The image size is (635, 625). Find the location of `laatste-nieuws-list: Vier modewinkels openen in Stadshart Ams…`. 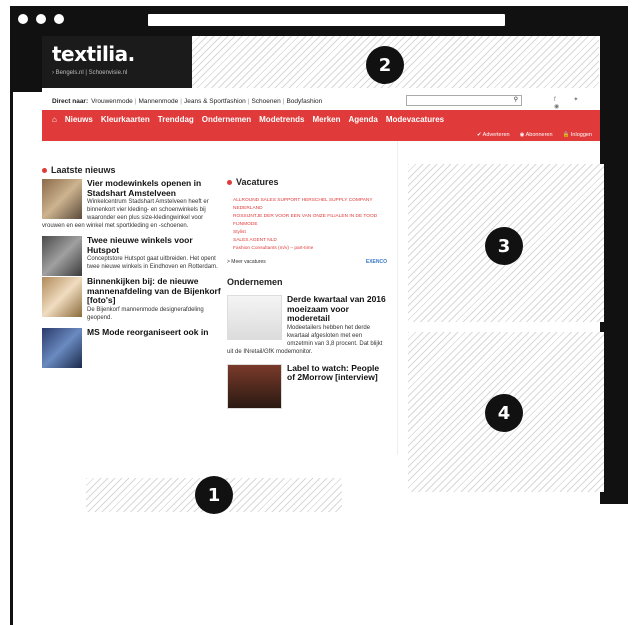

laatste-nieuws-list: Vier modewinkels openen in Stadshart Ams… is located at coordinates (132, 273).